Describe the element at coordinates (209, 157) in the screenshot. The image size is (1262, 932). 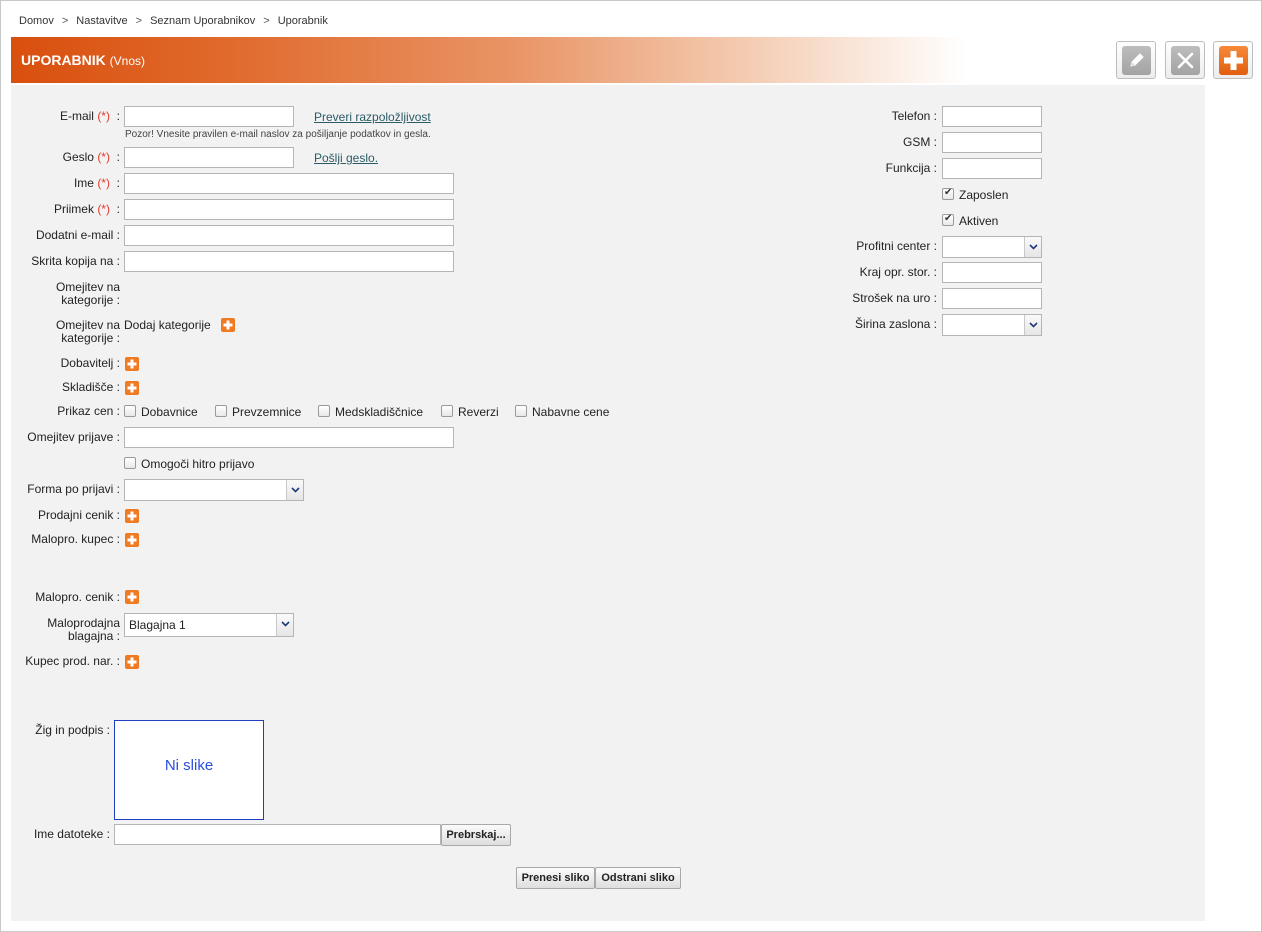
I see `password-input` at that location.